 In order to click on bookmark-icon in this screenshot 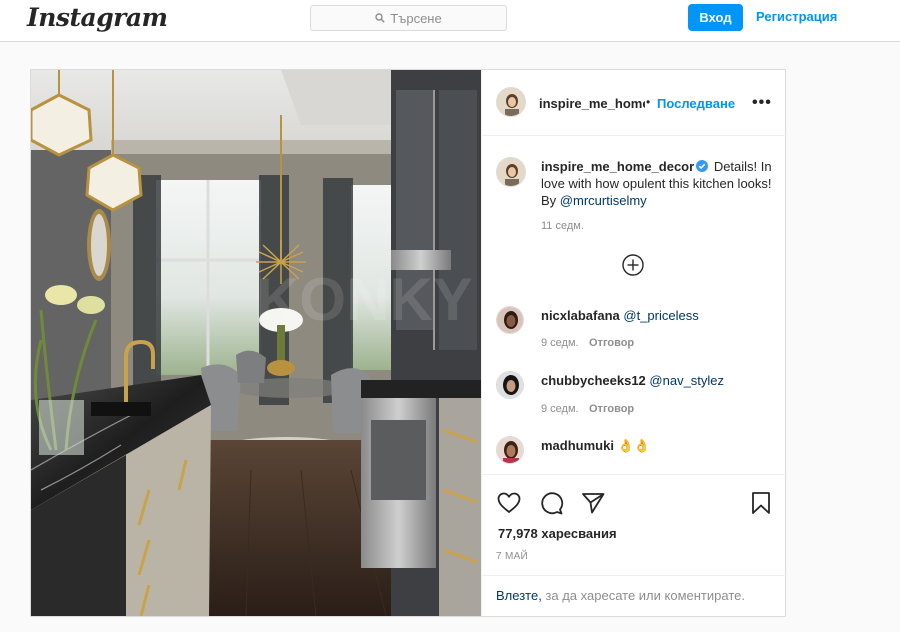, I will do `click(761, 503)`.